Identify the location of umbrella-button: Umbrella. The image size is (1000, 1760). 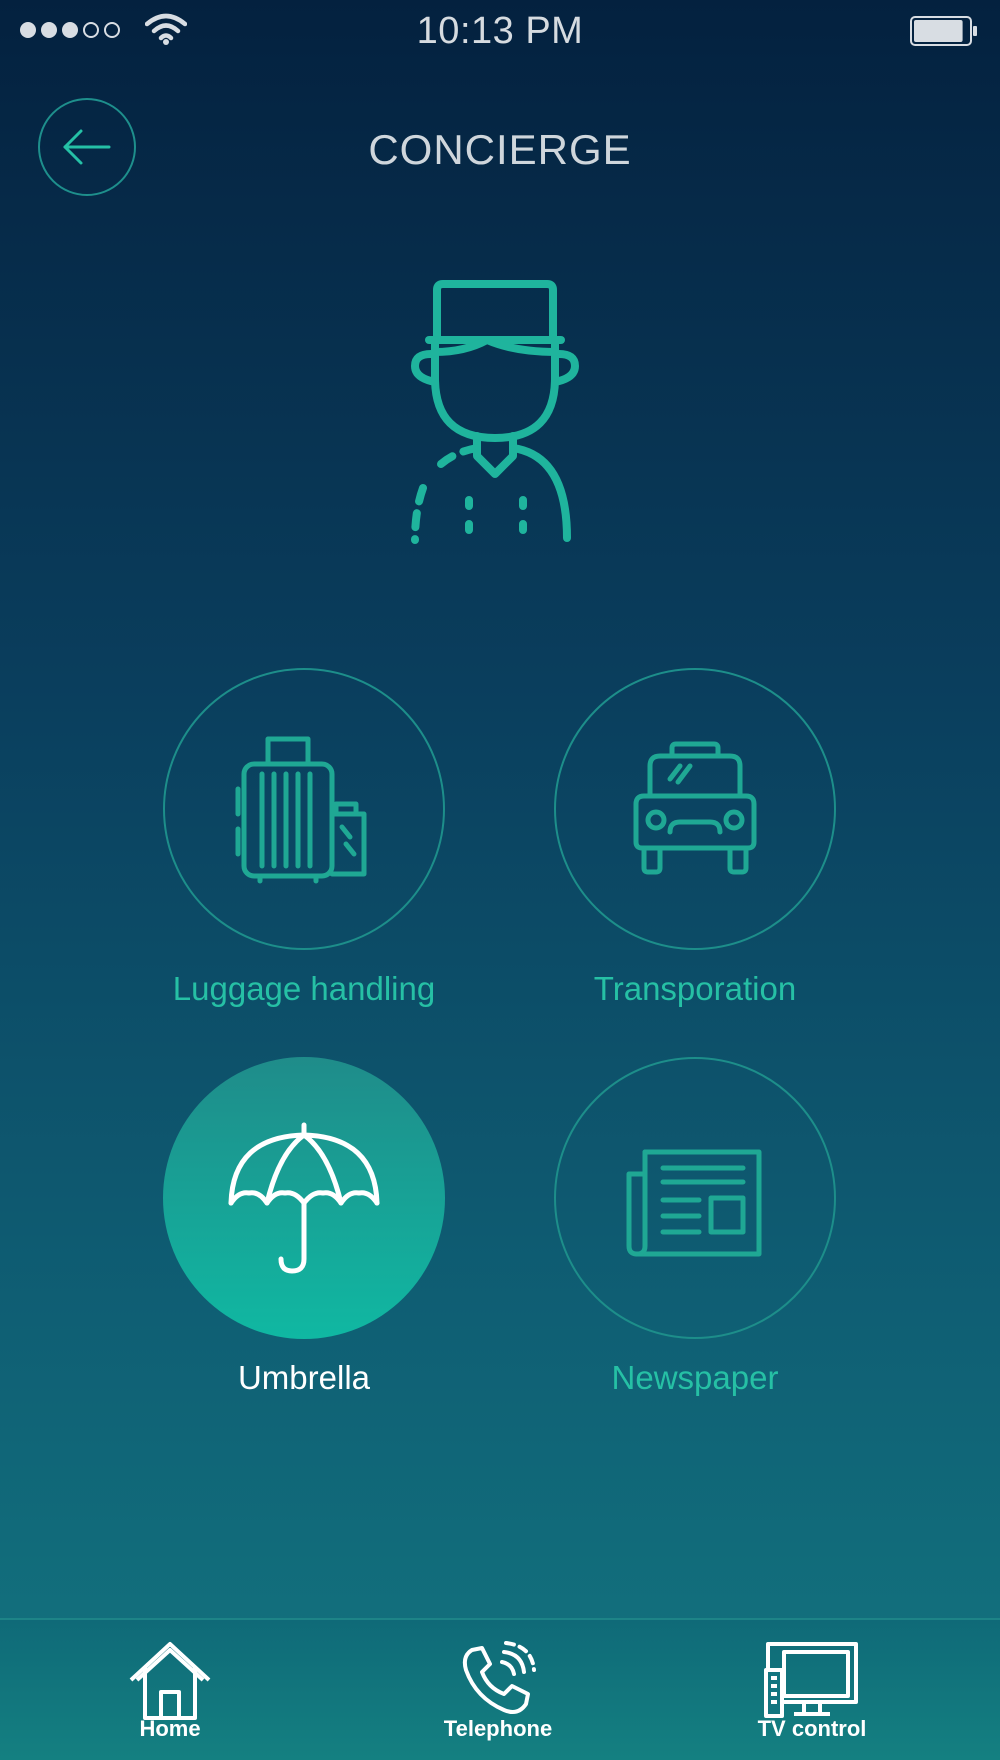
(304, 1227).